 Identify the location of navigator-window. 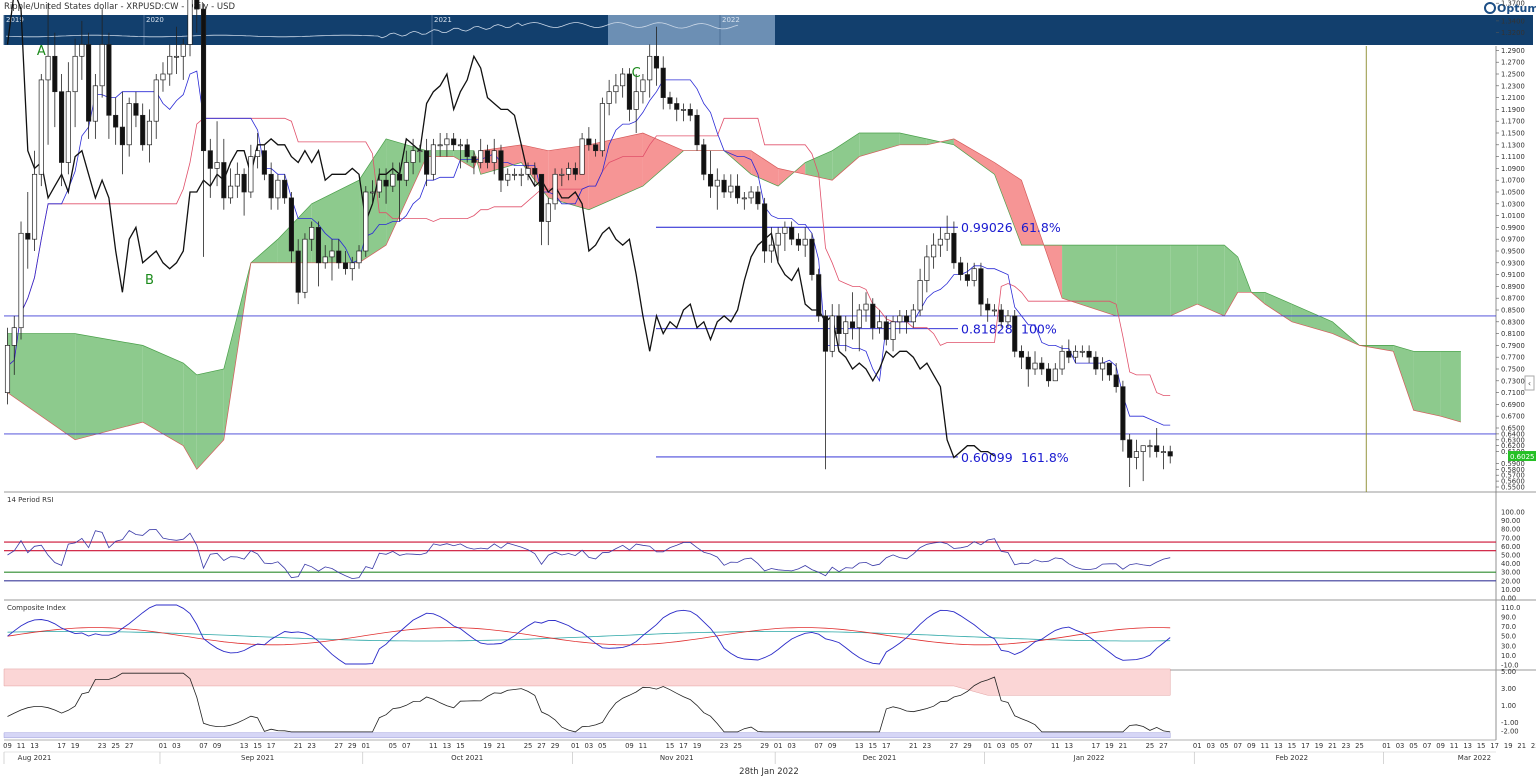
(691, 30).